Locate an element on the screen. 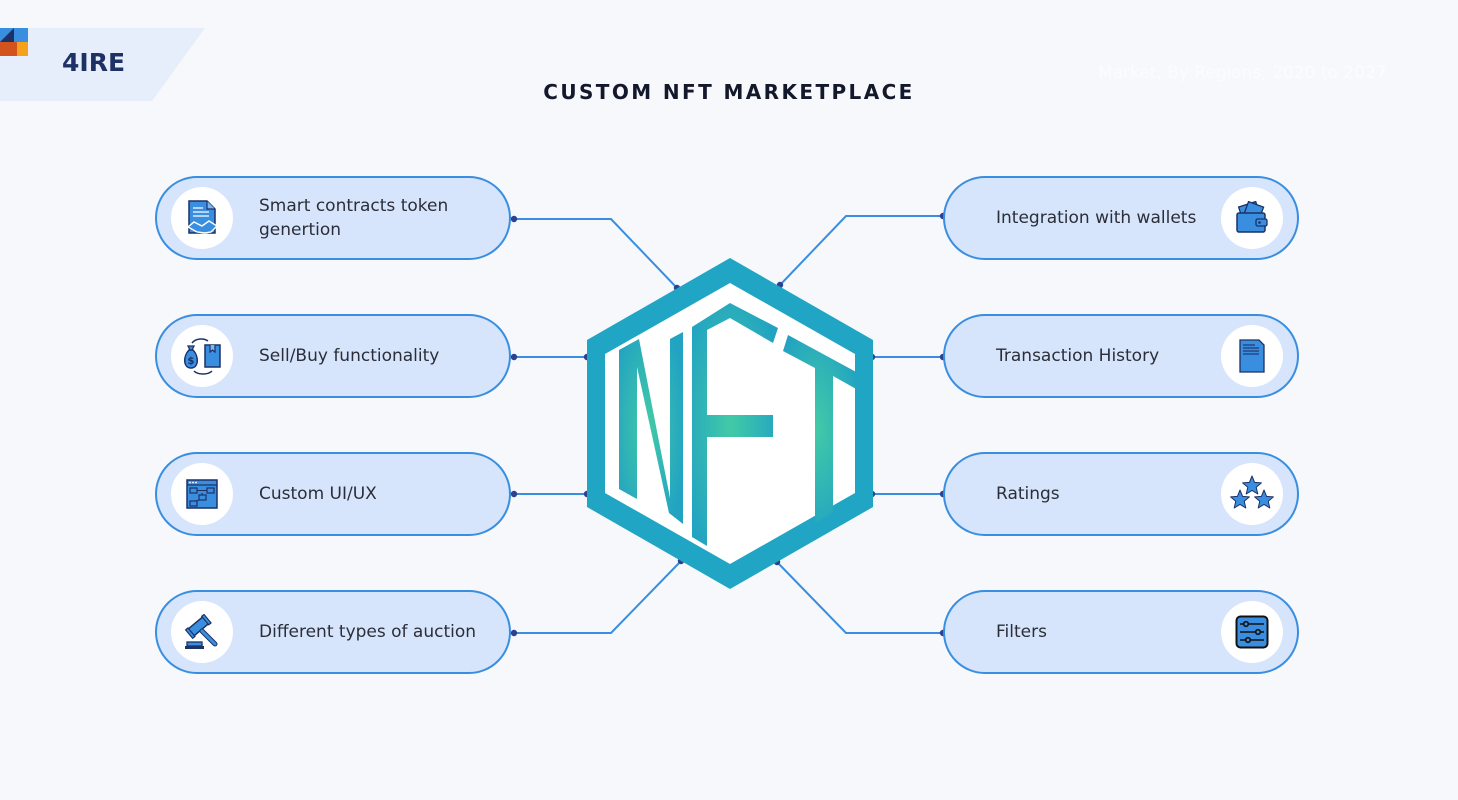  feature-label: Custom UI/UX is located at coordinates (318, 494).